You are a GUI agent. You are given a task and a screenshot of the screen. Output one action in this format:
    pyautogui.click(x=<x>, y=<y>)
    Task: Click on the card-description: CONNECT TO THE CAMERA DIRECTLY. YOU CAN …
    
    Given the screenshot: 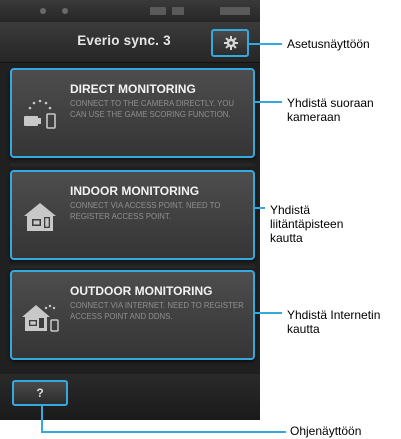 What is the action you would take?
    pyautogui.click(x=152, y=109)
    